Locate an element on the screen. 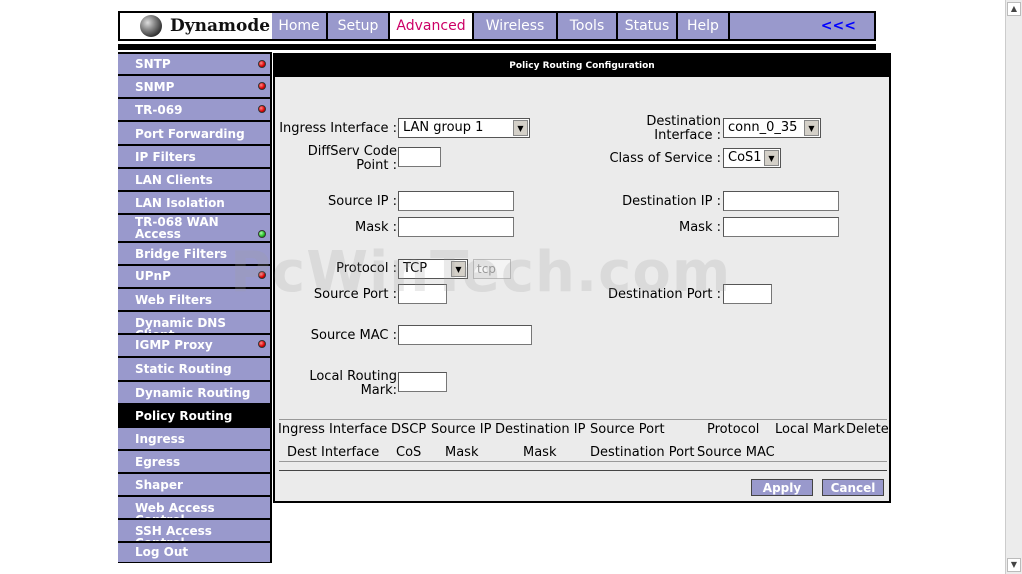 The image size is (1022, 574). destination-mask-label: Mask : is located at coordinates (700, 227).